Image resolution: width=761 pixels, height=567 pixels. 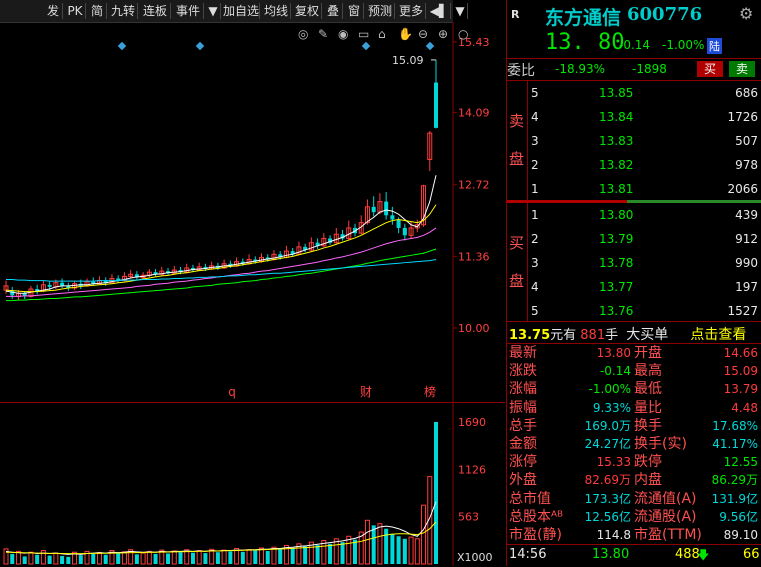 I want to click on volume-ma-line, so click(x=221, y=538).